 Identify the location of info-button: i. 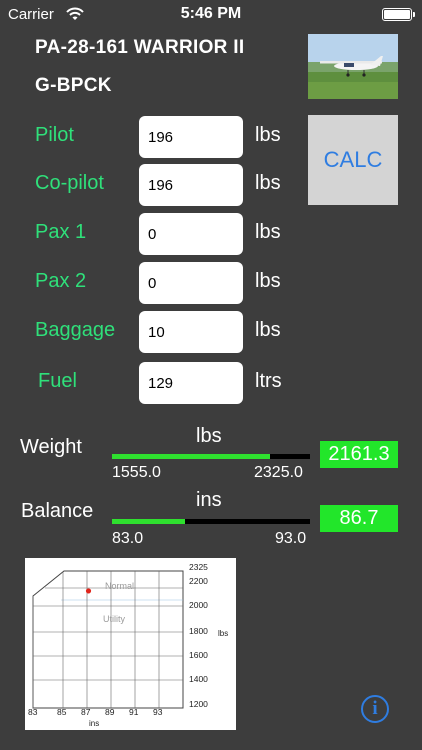
(375, 709).